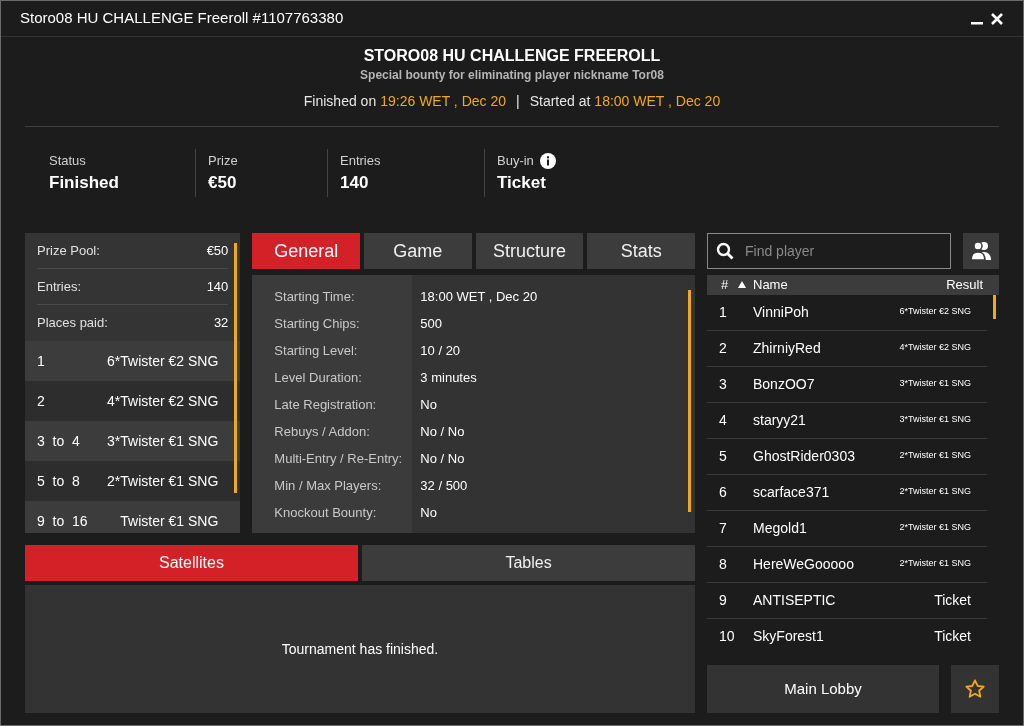 Image resolution: width=1024 pixels, height=726 pixels. Describe the element at coordinates (823, 689) in the screenshot. I see `main-lobby-button: Main Lobby` at that location.